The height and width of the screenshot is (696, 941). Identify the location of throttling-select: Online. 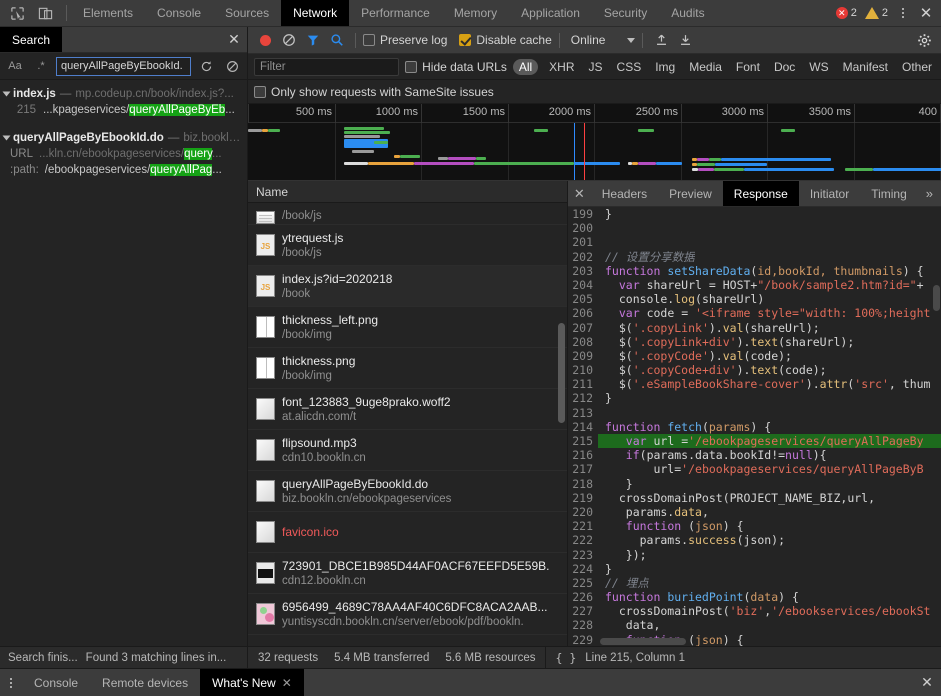
(603, 40).